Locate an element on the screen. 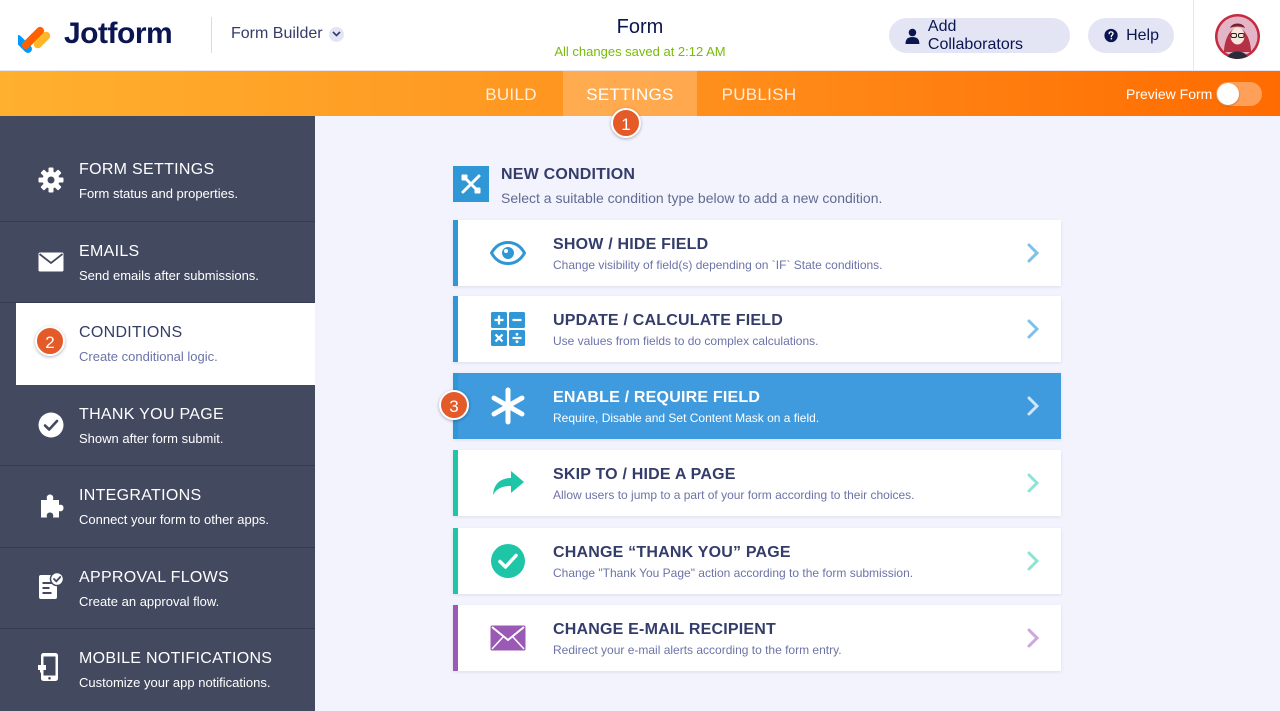 This screenshot has height=711, width=1280. preview-form-toggle is located at coordinates (1239, 94).